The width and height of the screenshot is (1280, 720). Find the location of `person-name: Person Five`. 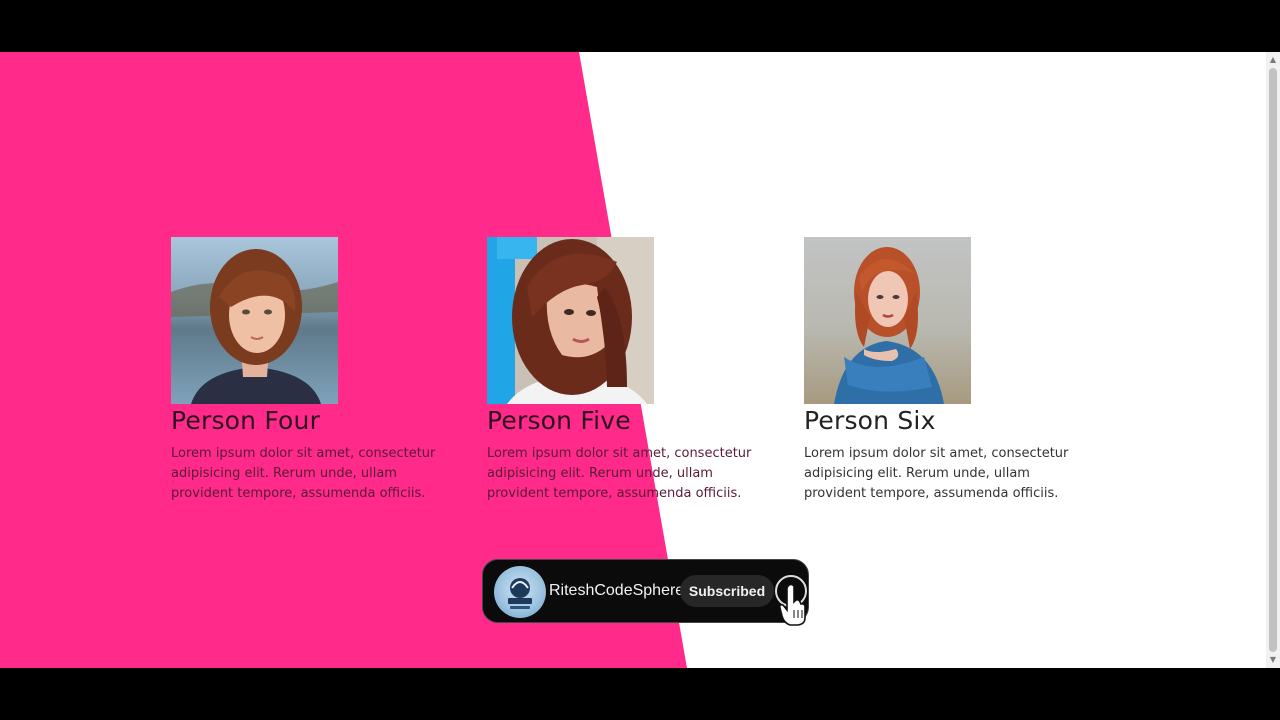

person-name: Person Five is located at coordinates (559, 420).